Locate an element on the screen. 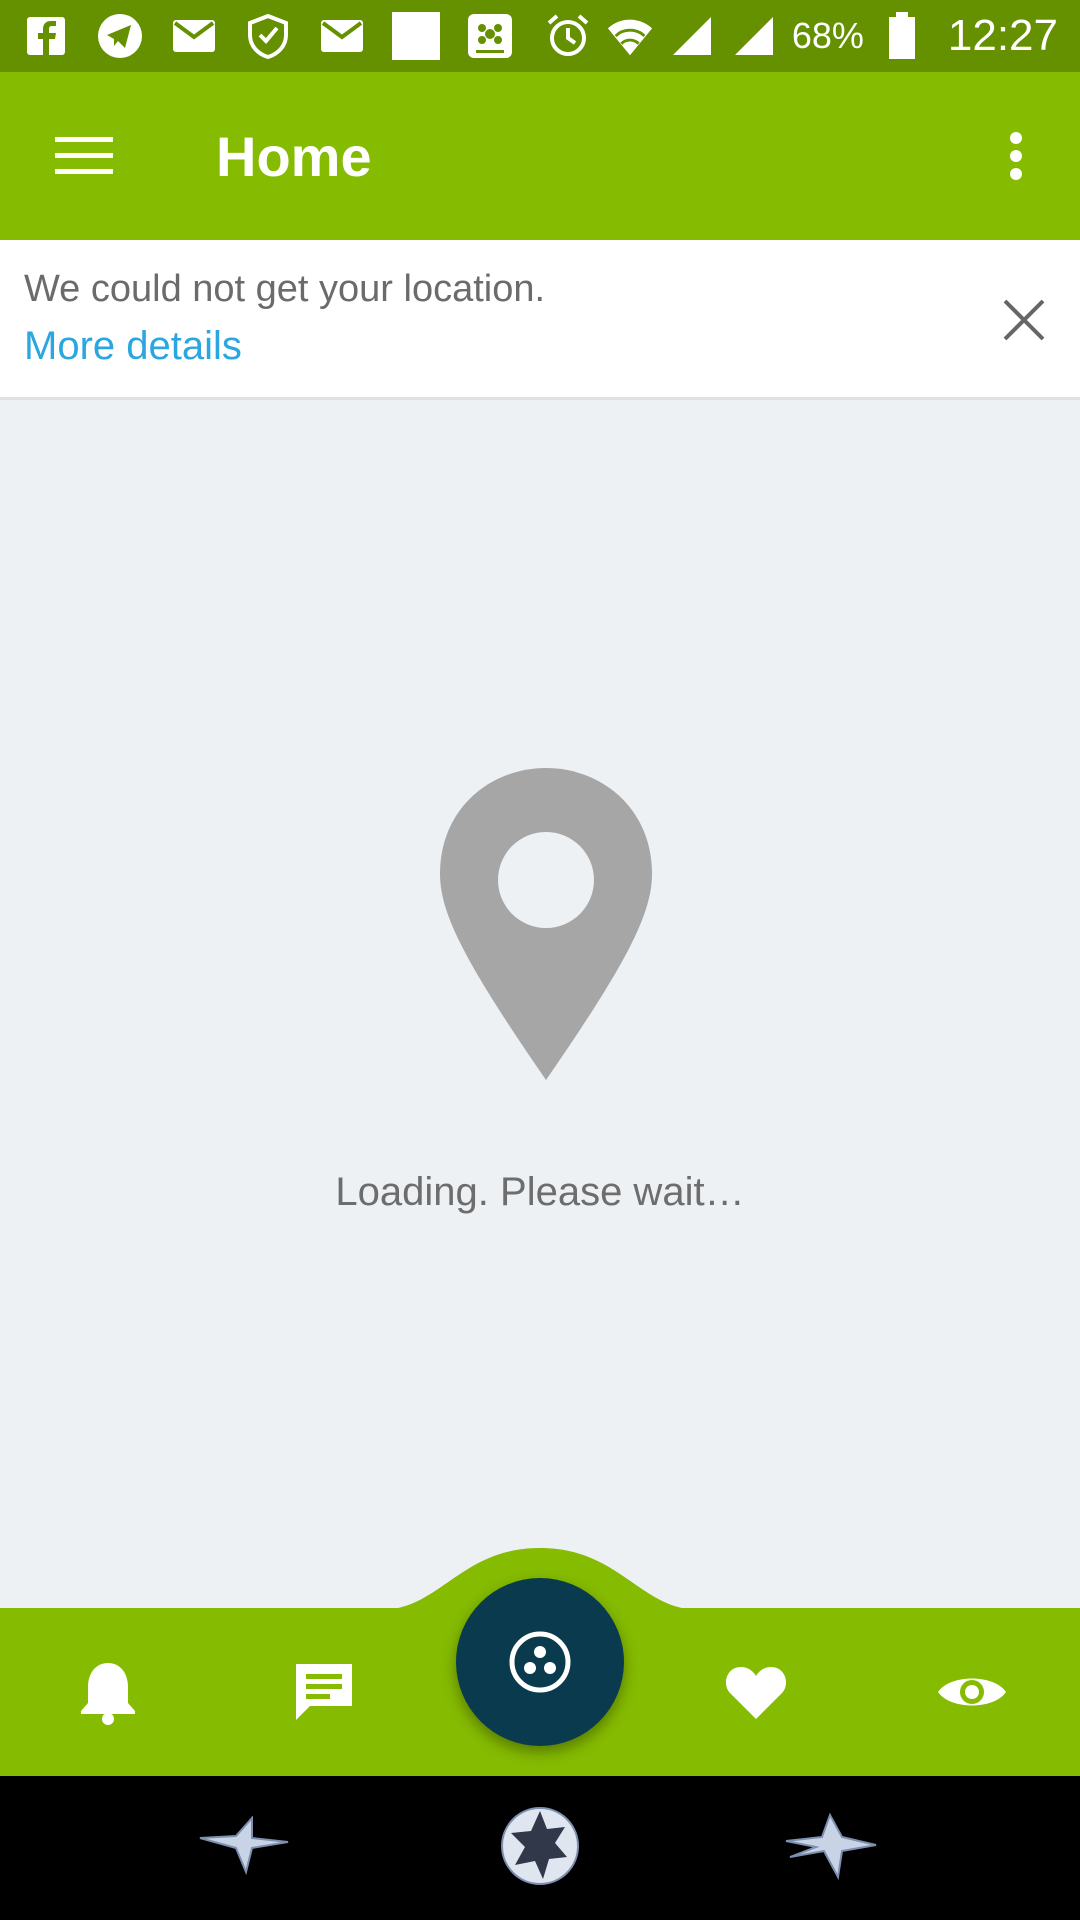  close-icon is located at coordinates (1024, 320).